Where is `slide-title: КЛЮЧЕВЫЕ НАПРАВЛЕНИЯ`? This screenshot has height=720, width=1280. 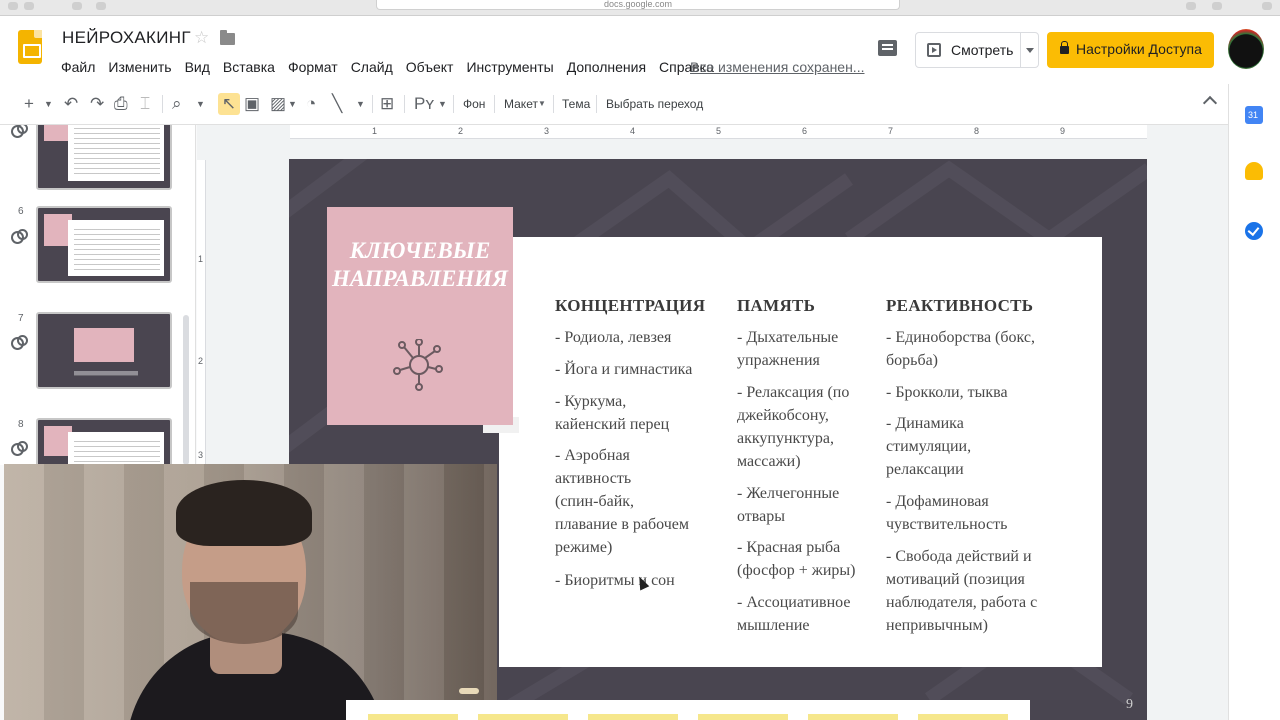
slide-title: КЛЮЧЕВЫЕ НАПРАВЛЕНИЯ is located at coordinates (420, 265).